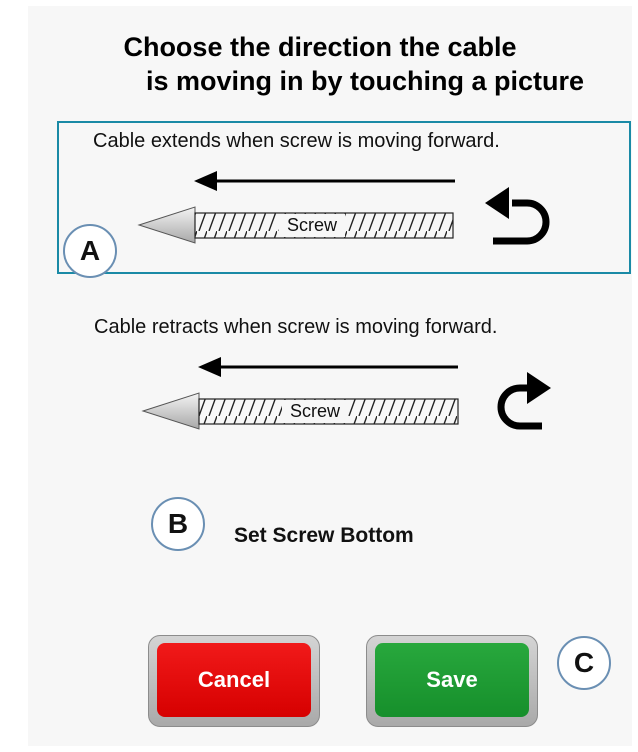 This screenshot has width=638, height=752. Describe the element at coordinates (365, 81) in the screenshot. I see `page-title-line2: is moving in by touching a picture` at that location.